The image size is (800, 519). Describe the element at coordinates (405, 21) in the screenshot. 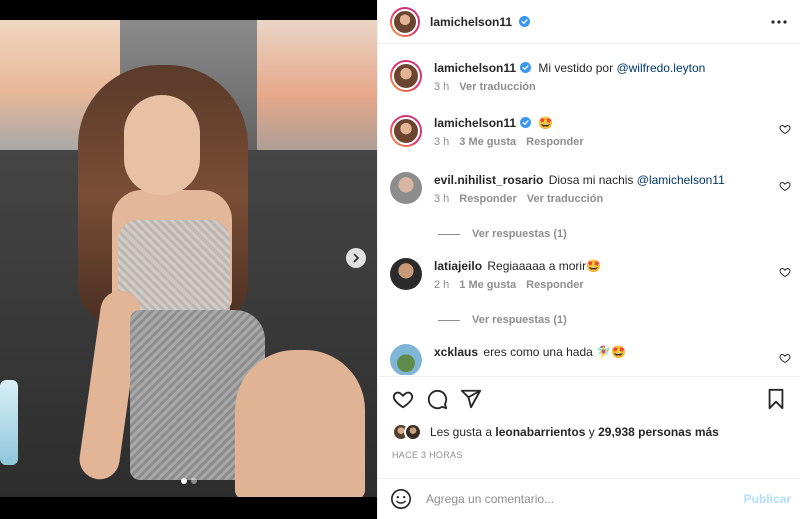

I see `author-avatar` at that location.